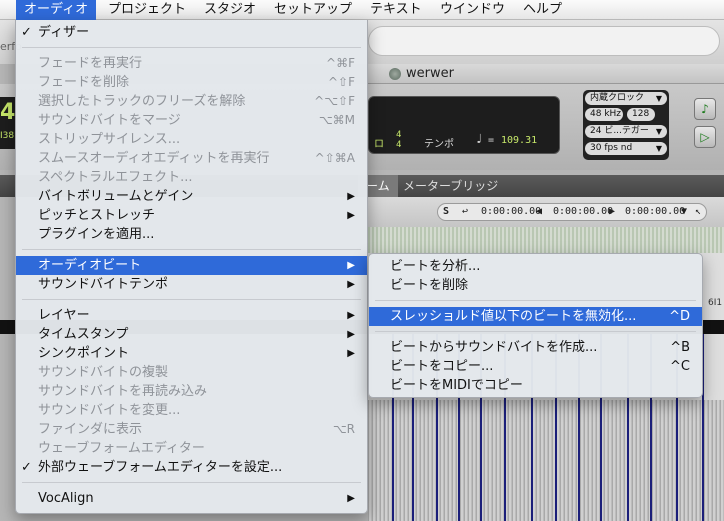 The image size is (724, 521). What do you see at coordinates (191, 196) in the screenshot?
I see `menu-item-bite-volume-gain: バイトボリュームとゲイン ▶` at bounding box center [191, 196].